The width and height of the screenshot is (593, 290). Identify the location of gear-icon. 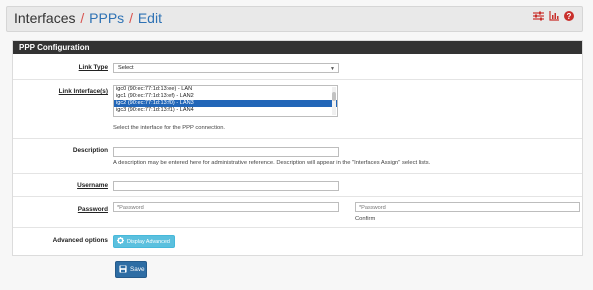
(120, 241).